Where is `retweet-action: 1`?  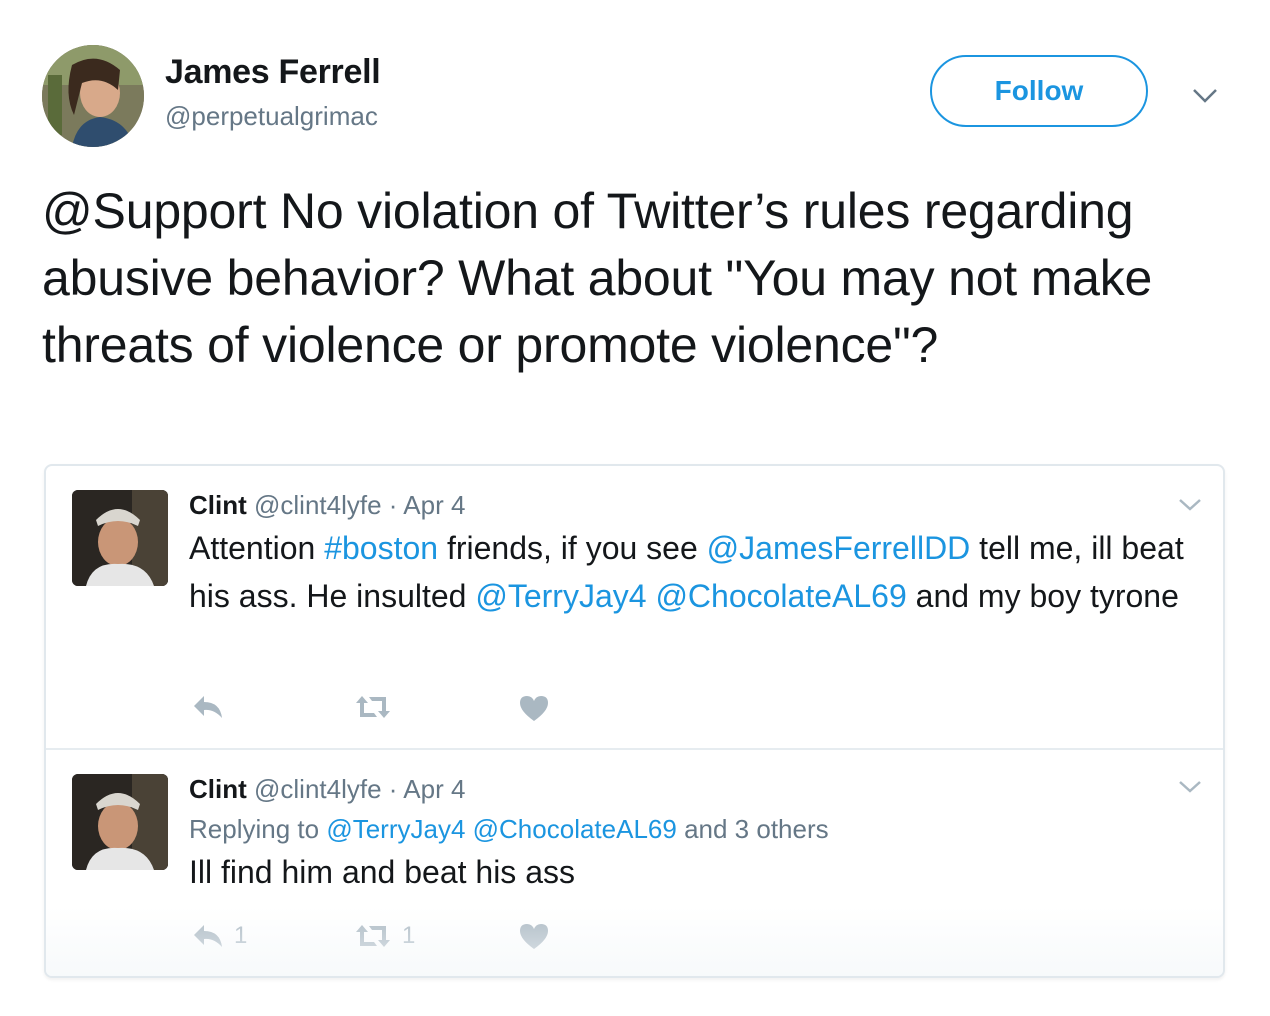
retweet-action: 1 is located at coordinates (384, 936).